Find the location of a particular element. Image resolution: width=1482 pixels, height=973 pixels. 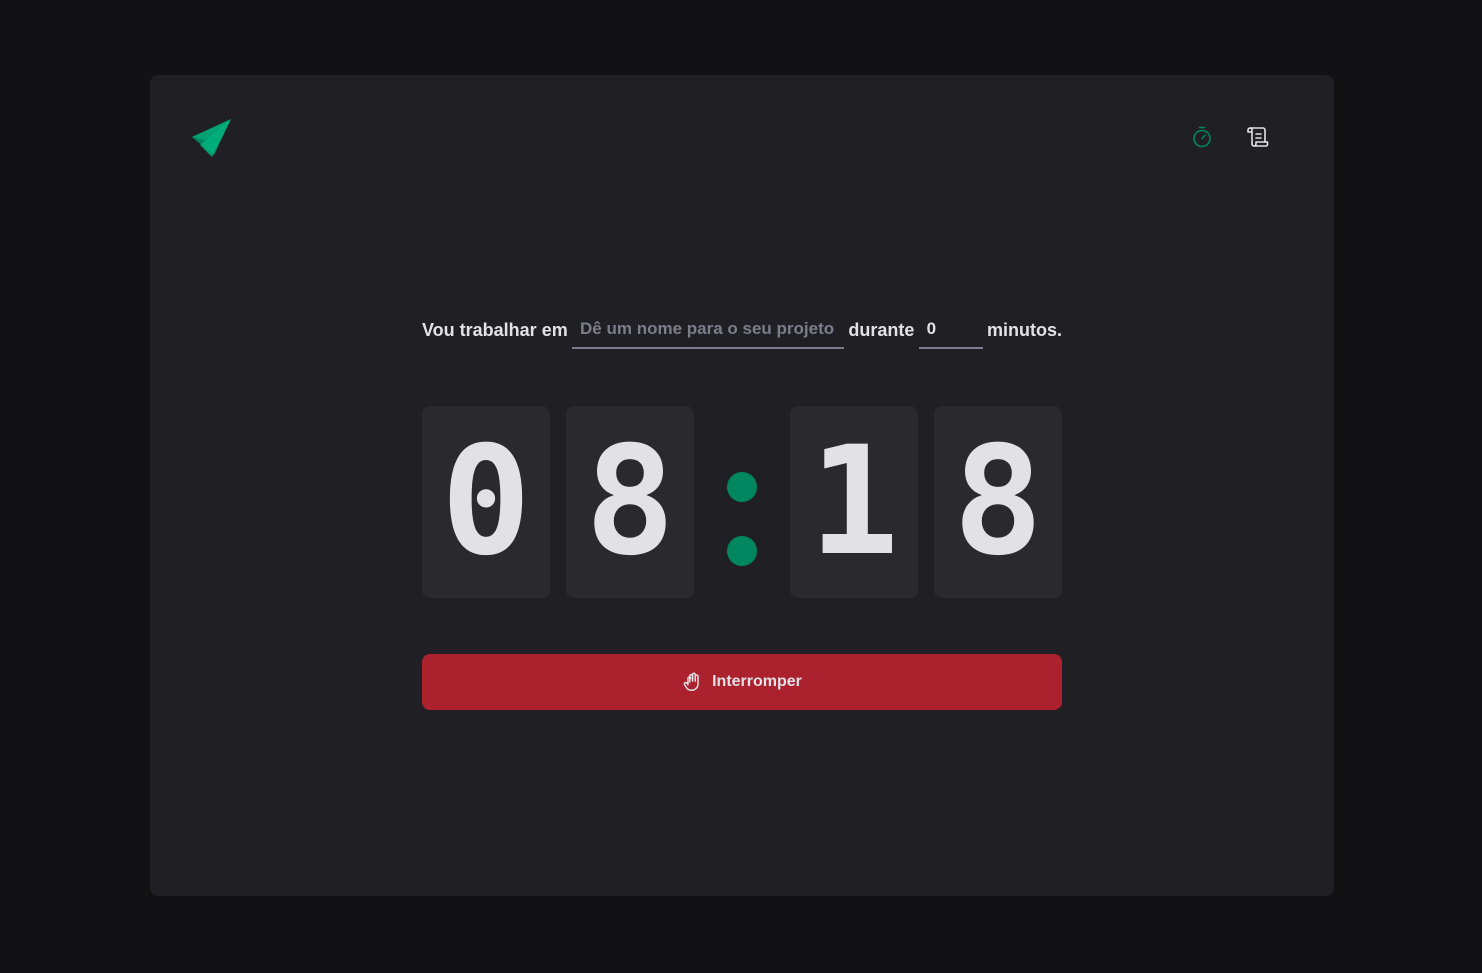

paper-plane-logo-icon is located at coordinates (211, 138).